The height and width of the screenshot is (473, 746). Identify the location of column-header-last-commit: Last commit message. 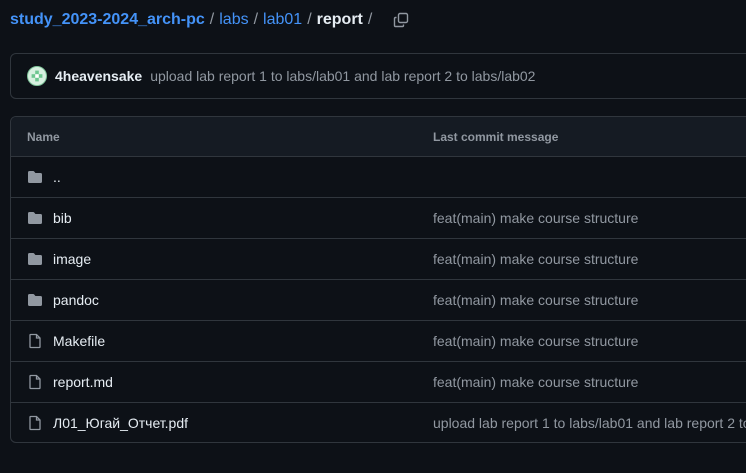
(496, 137).